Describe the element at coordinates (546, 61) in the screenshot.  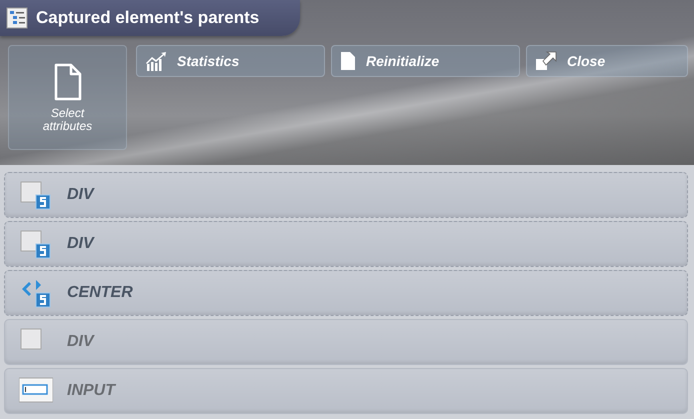
I see `arrow-icon` at that location.